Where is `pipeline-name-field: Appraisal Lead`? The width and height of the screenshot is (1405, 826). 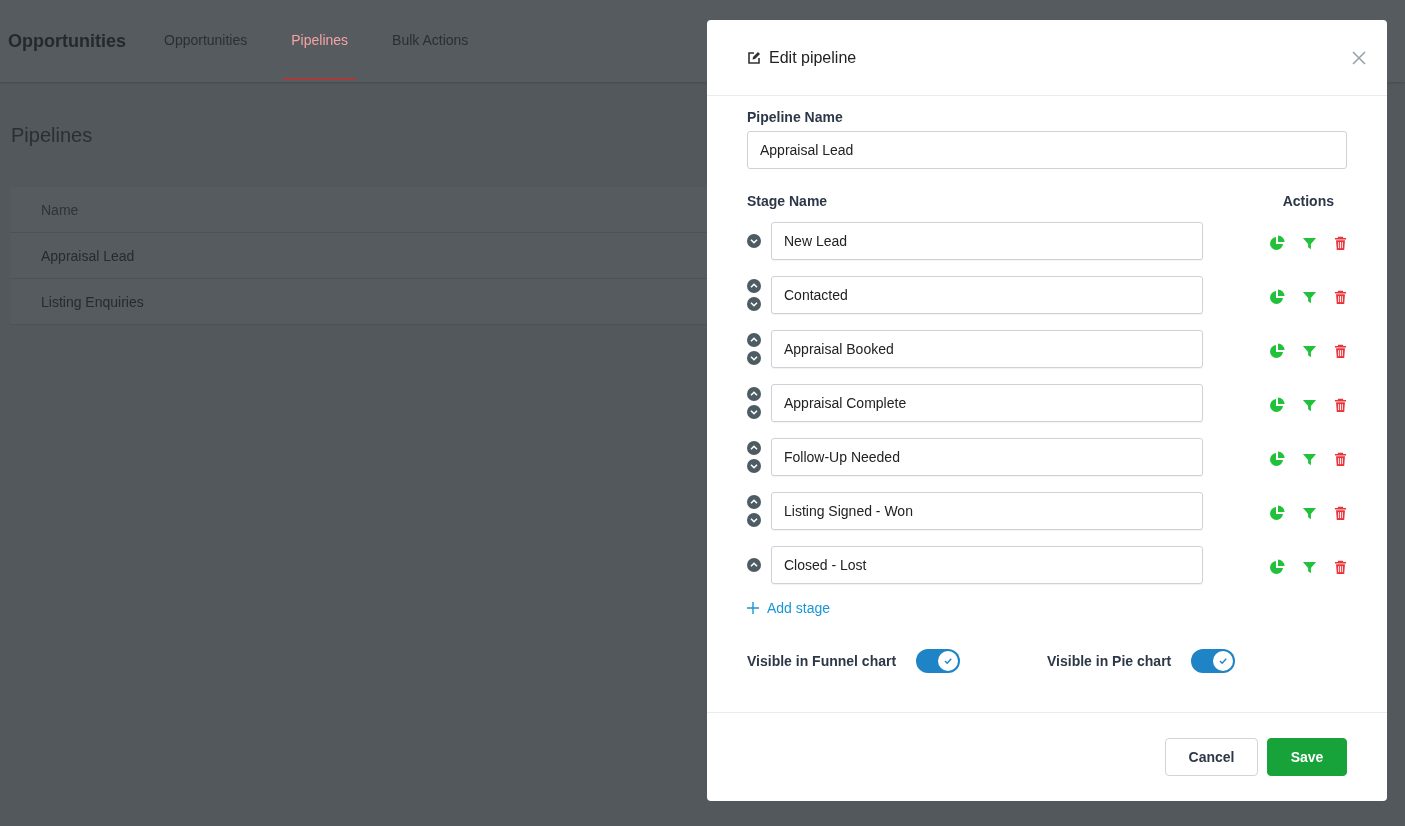
pipeline-name-field: Appraisal Lead is located at coordinates (1047, 150).